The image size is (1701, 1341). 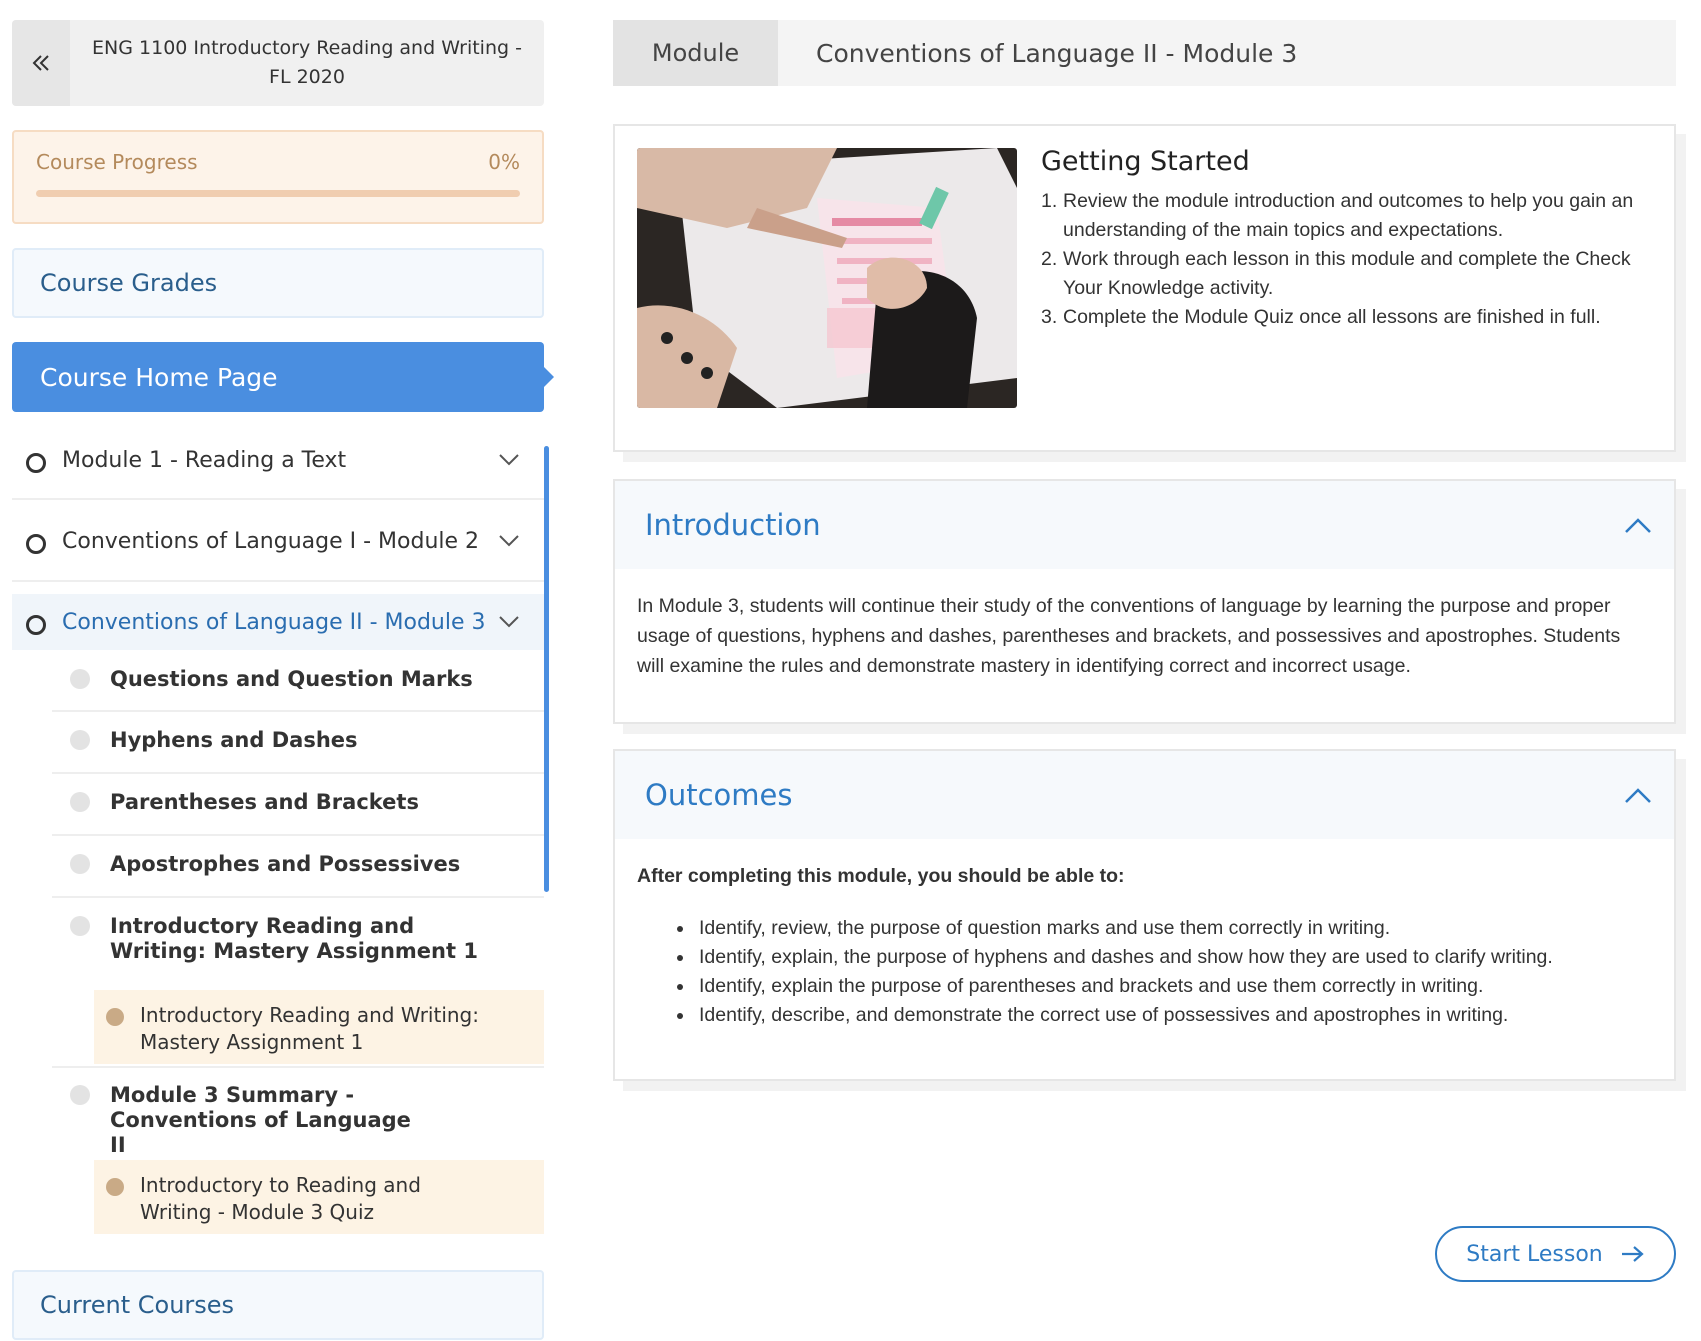 What do you see at coordinates (117, 162) in the screenshot?
I see `progress-label: Course Progress` at bounding box center [117, 162].